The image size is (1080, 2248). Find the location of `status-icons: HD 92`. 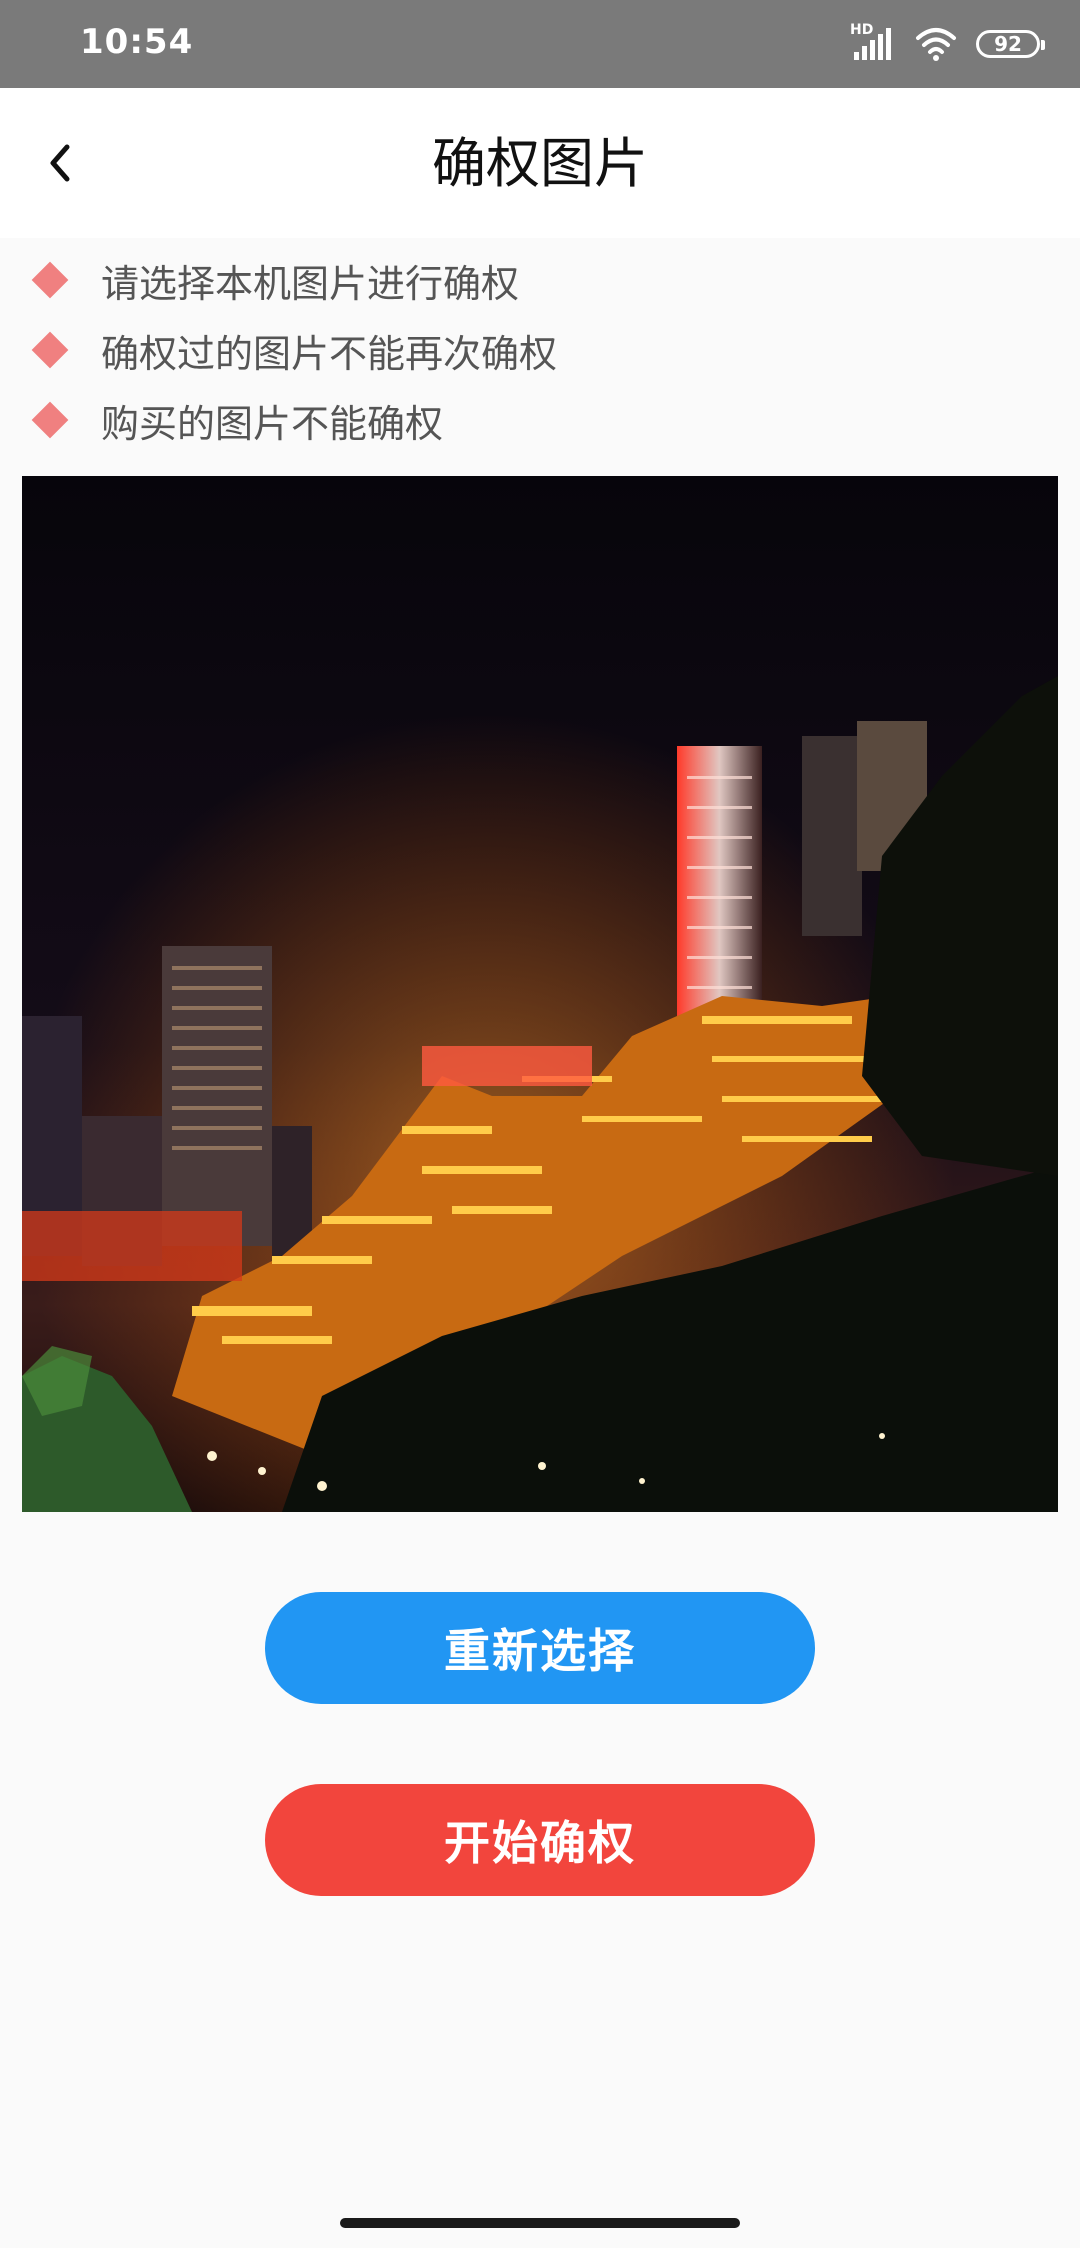

status-icons: HD 92 is located at coordinates (947, 44).